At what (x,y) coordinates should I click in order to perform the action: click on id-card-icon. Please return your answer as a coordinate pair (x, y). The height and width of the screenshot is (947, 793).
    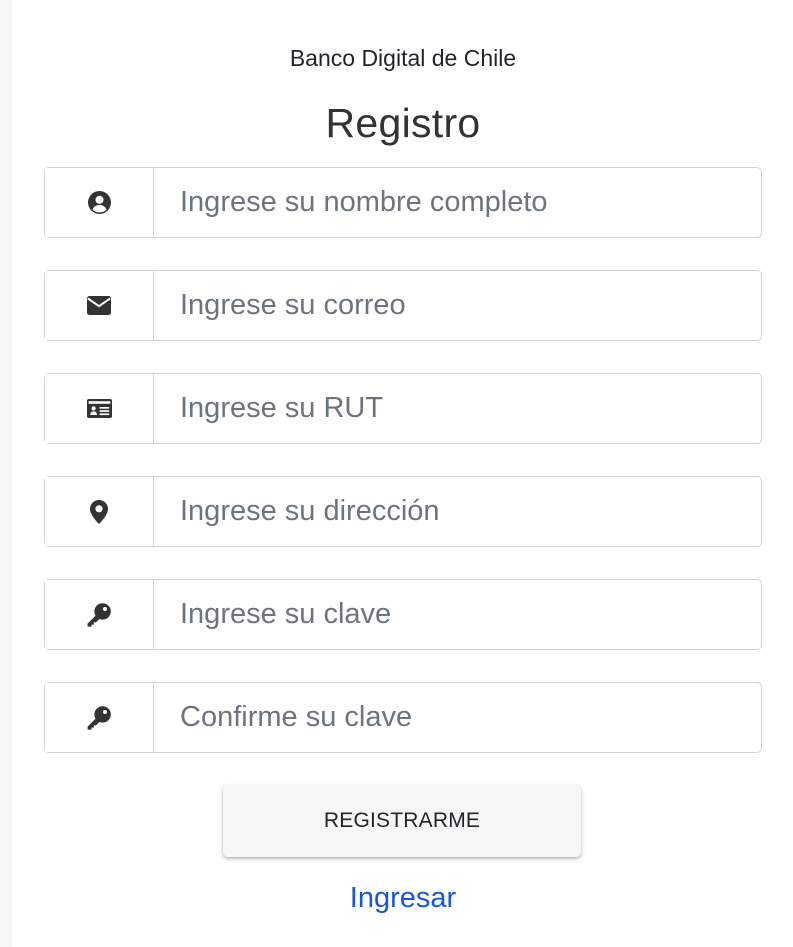
    Looking at the image, I should click on (99, 408).